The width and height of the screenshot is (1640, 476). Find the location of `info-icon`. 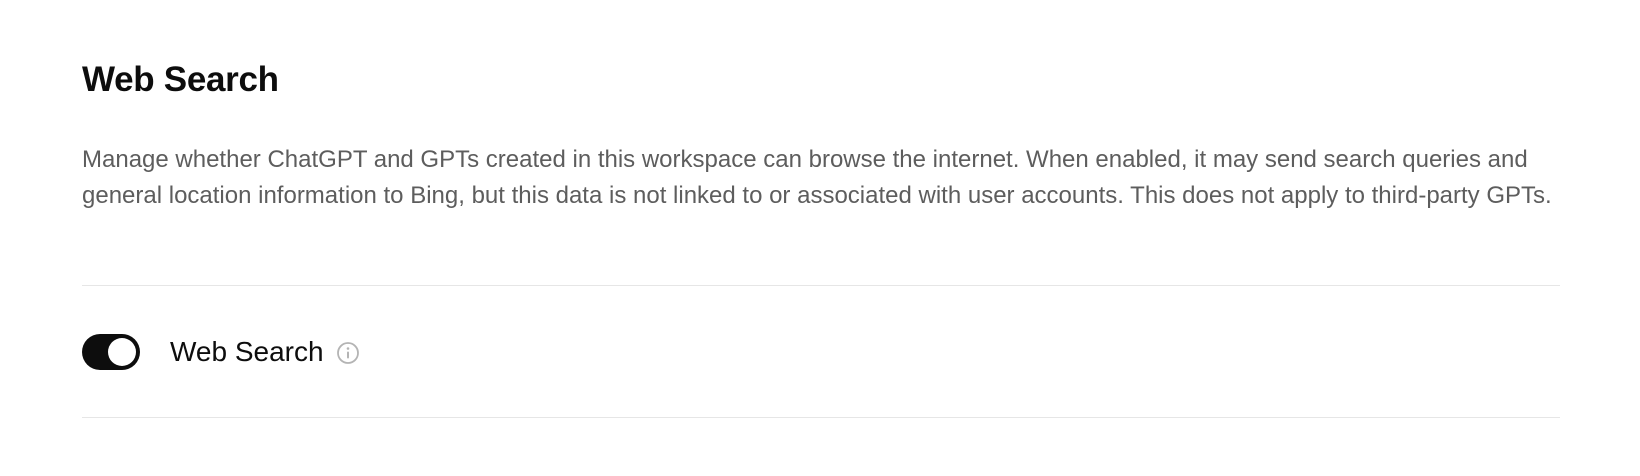

info-icon is located at coordinates (348, 353).